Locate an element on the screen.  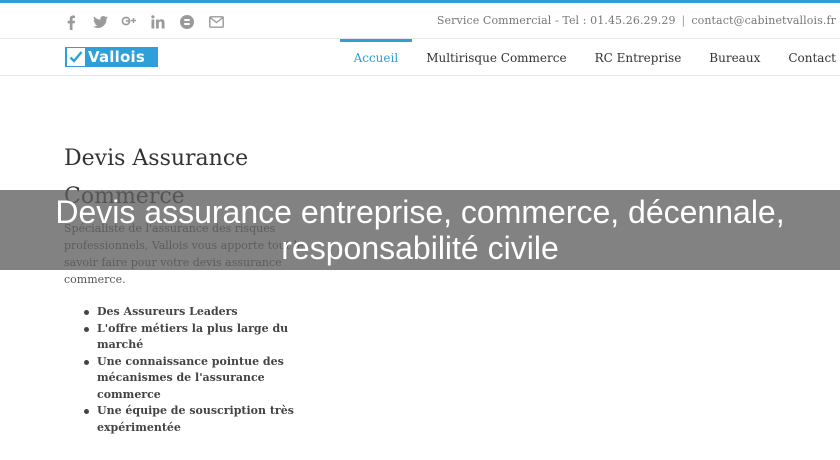
nav-item-rc-entreprise: RC Entreprise is located at coordinates (638, 58).